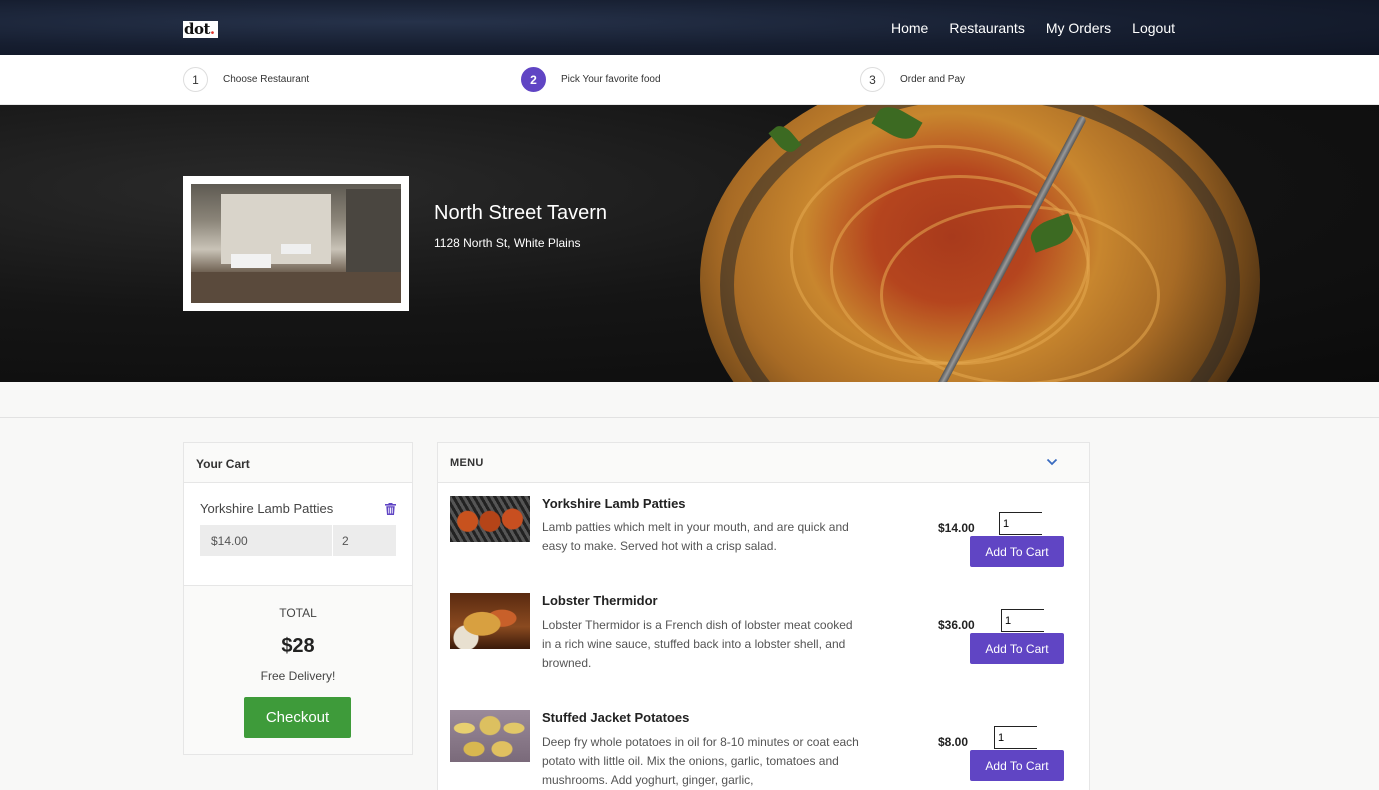 This screenshot has width=1379, height=790. Describe the element at coordinates (267, 508) in the screenshot. I see `cart-item-name: Yorkshire Lamb Patties` at that location.